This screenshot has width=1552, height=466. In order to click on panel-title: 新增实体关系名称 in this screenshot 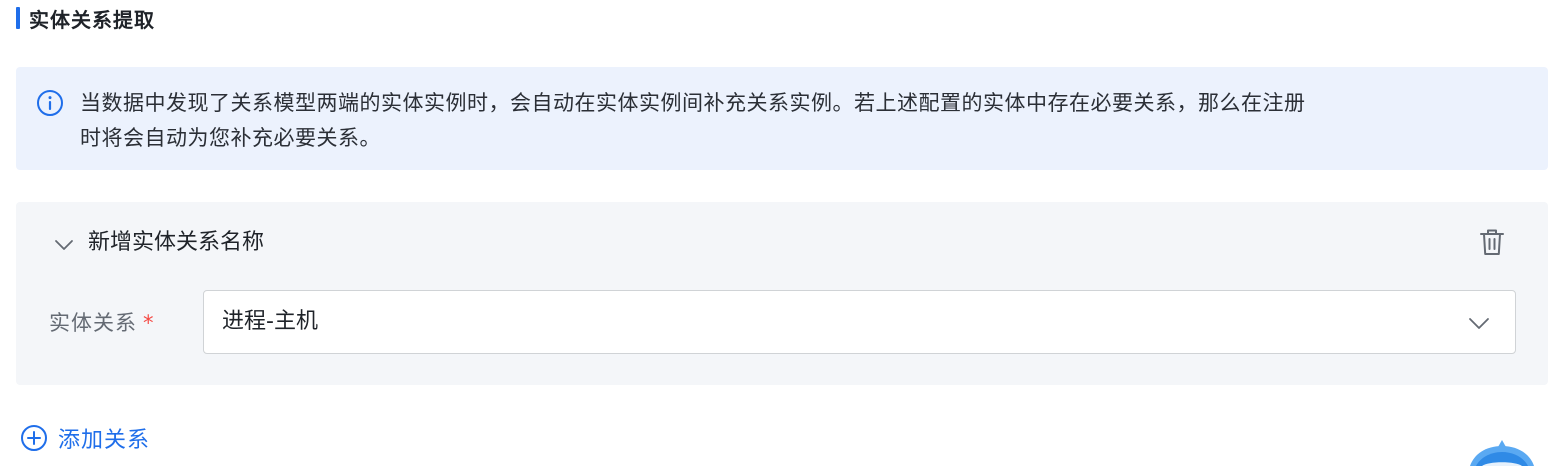, I will do `click(176, 242)`.